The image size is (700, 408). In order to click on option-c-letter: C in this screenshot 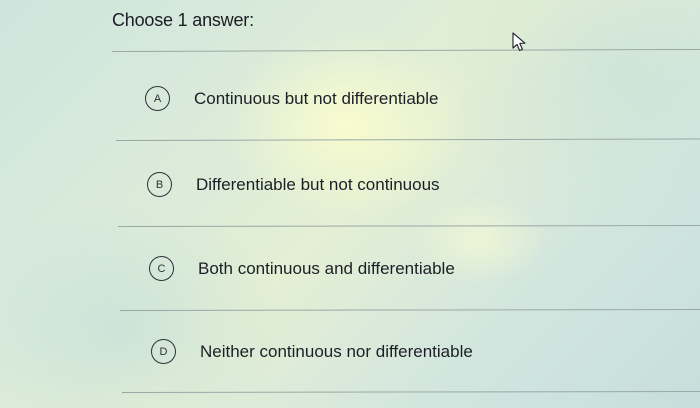, I will do `click(161, 268)`.